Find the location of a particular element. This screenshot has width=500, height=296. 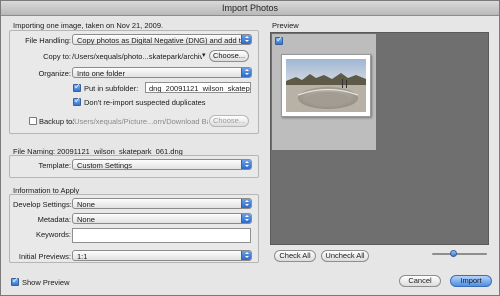

organize-label: Organize: is located at coordinates (54, 73).